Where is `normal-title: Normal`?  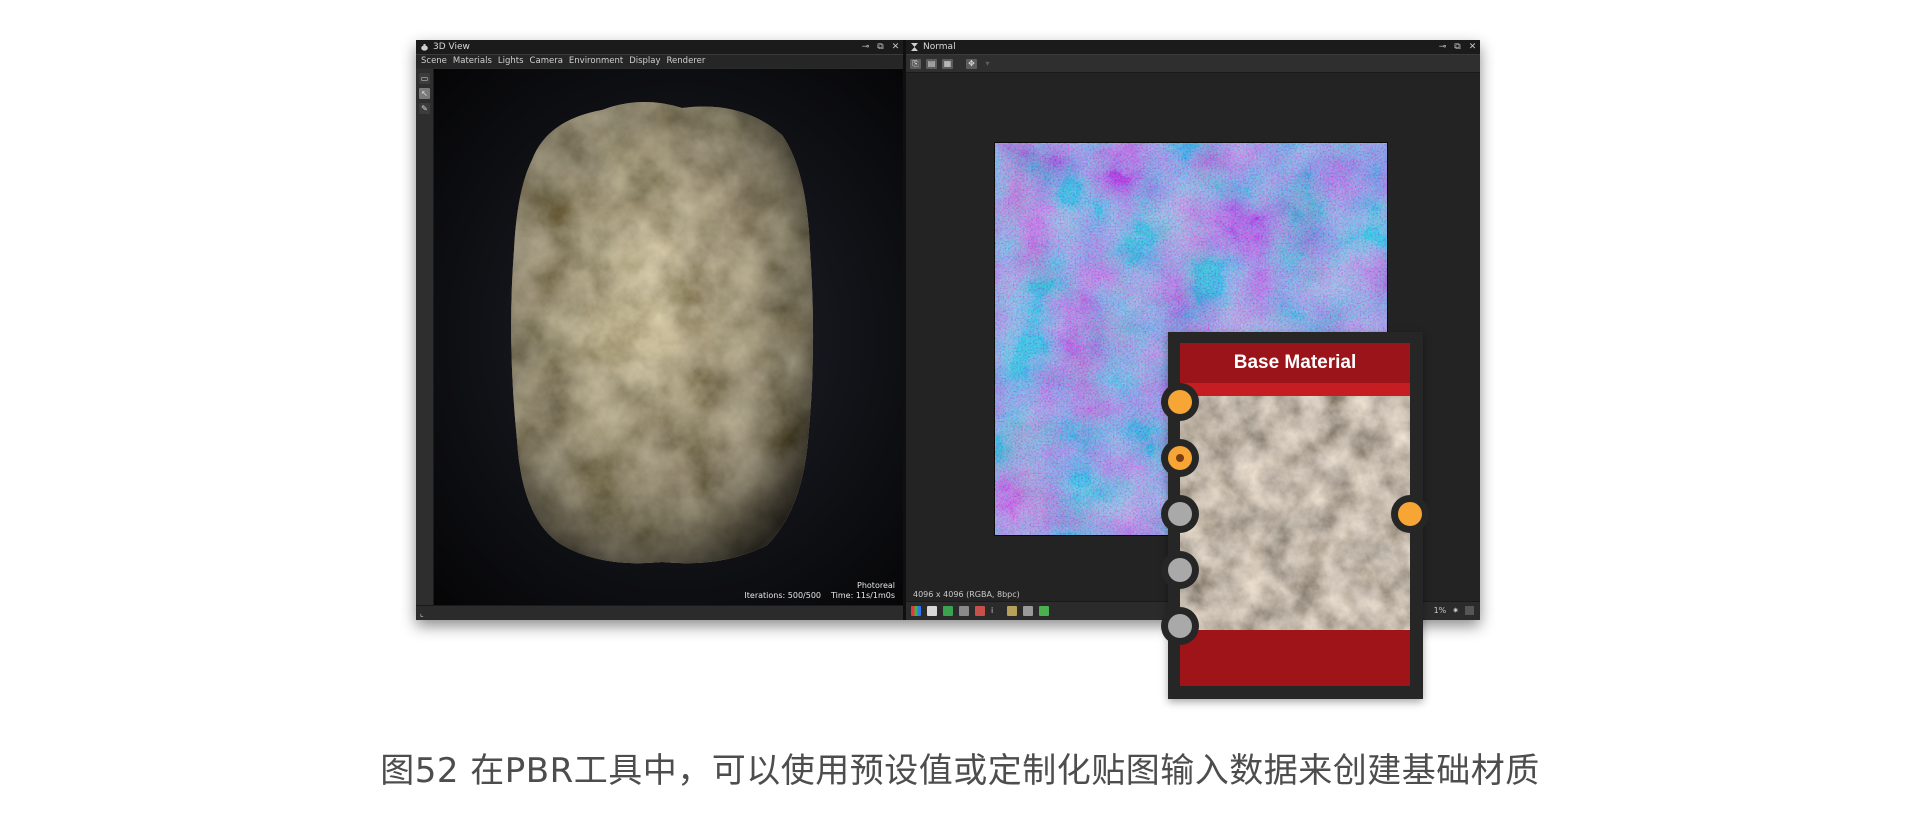 normal-title: Normal is located at coordinates (939, 47).